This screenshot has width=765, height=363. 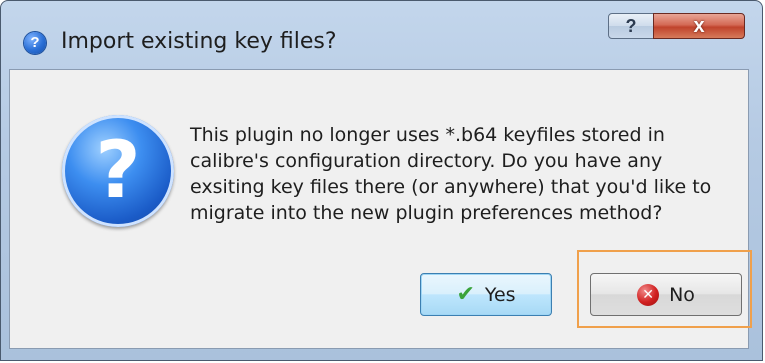 What do you see at coordinates (500, 294) in the screenshot?
I see `yes-button-label: Yes` at bounding box center [500, 294].